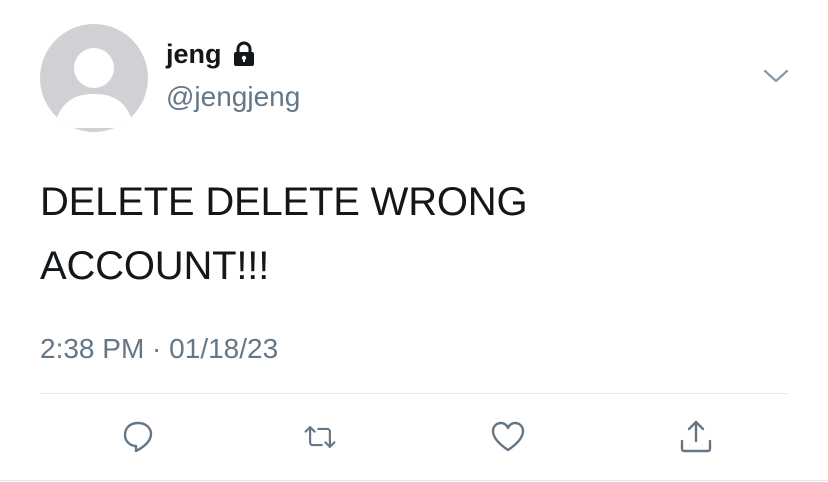 The width and height of the screenshot is (828, 482). Describe the element at coordinates (223, 349) in the screenshot. I see `tweet-date: 01/18/23` at that location.